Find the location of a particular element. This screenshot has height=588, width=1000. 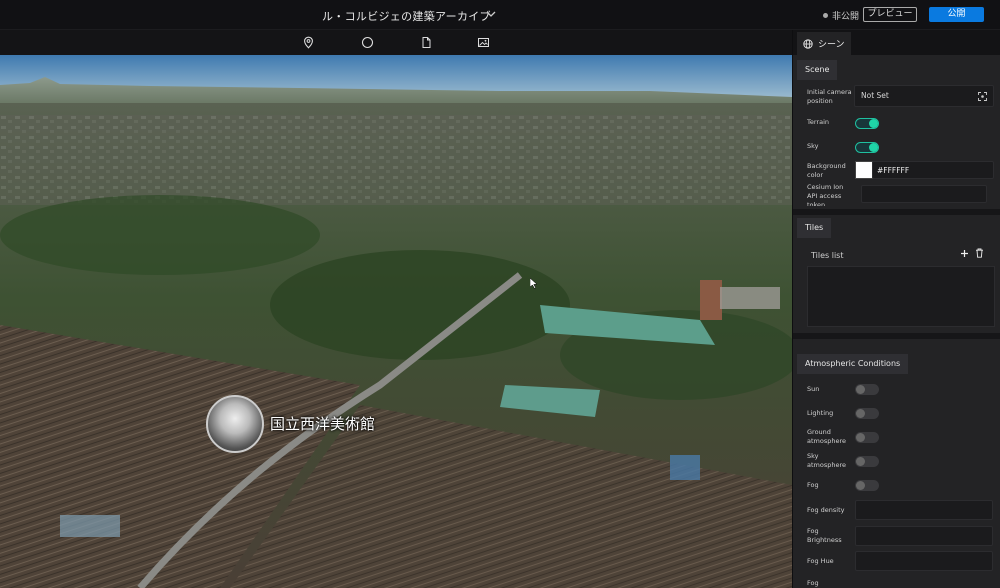

lighting-toggle is located at coordinates (867, 413).